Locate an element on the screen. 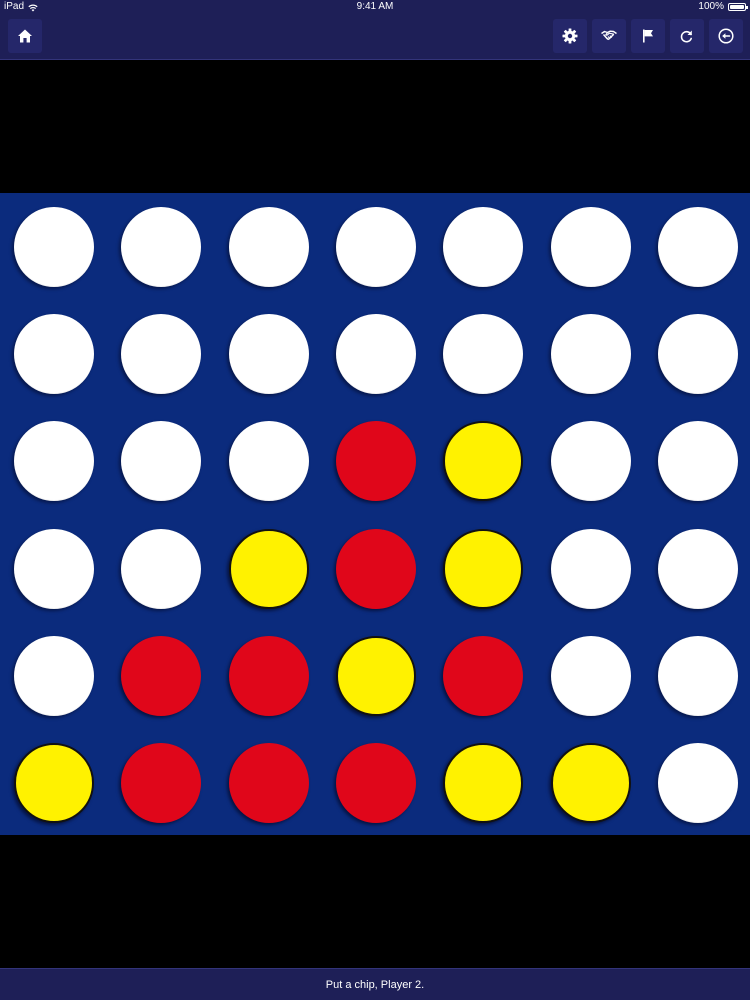  settings-button is located at coordinates (570, 36).